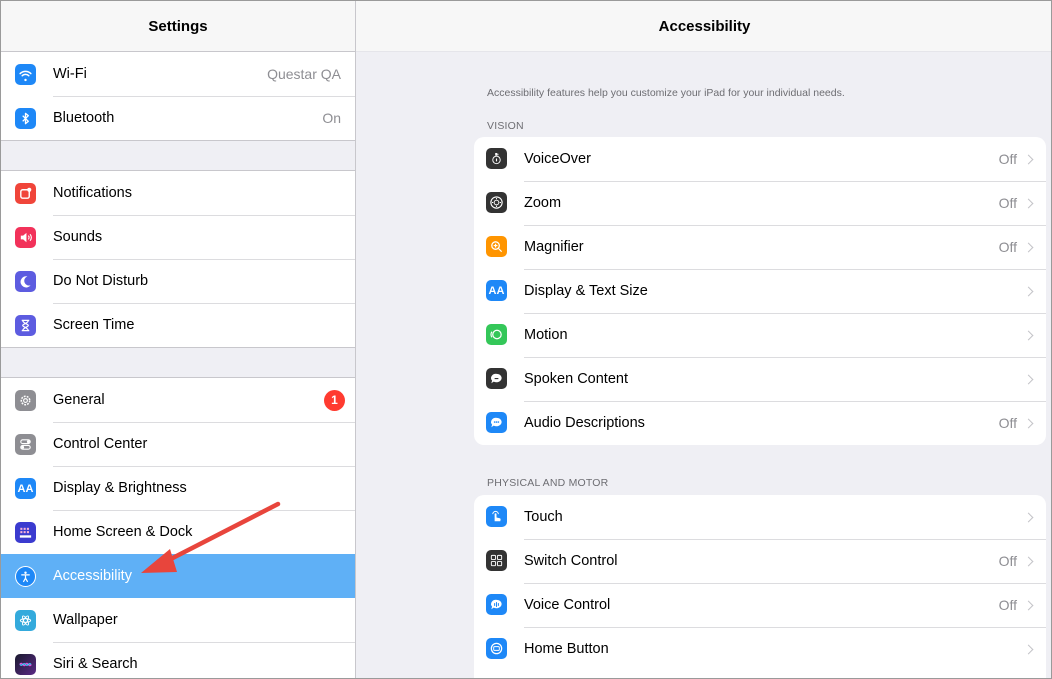  What do you see at coordinates (576, 379) in the screenshot?
I see `row-label: Spoken Content` at bounding box center [576, 379].